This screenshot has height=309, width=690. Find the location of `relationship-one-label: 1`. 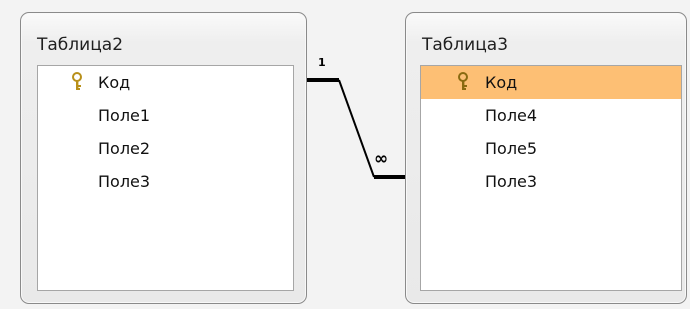

relationship-one-label: 1 is located at coordinates (322, 62).